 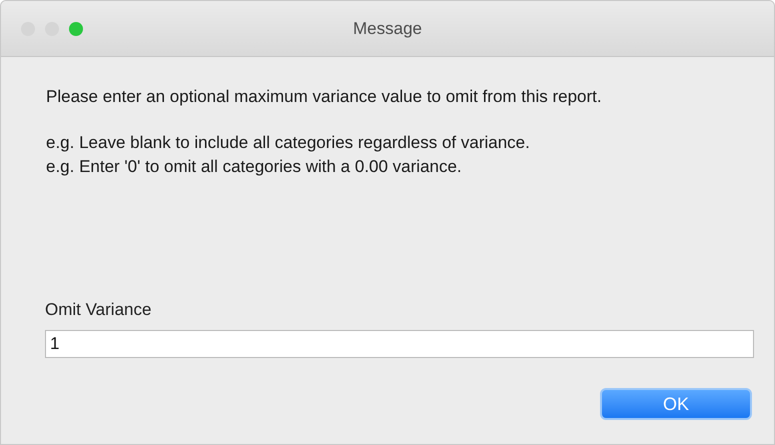 What do you see at coordinates (399, 344) in the screenshot?
I see `input-field: 1` at bounding box center [399, 344].